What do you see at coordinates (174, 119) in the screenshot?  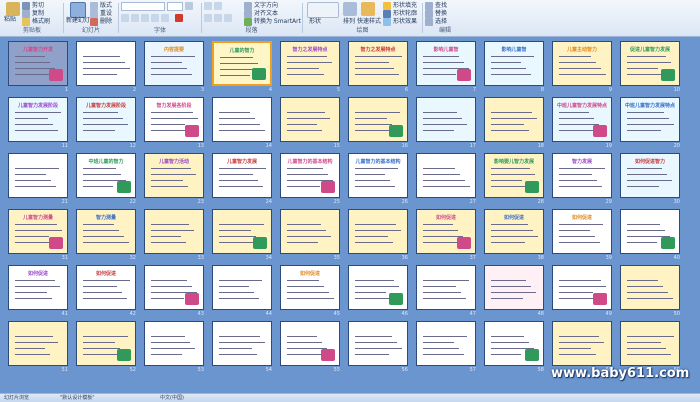 I see `slide-thumbnail: 智力发展各阶段` at bounding box center [174, 119].